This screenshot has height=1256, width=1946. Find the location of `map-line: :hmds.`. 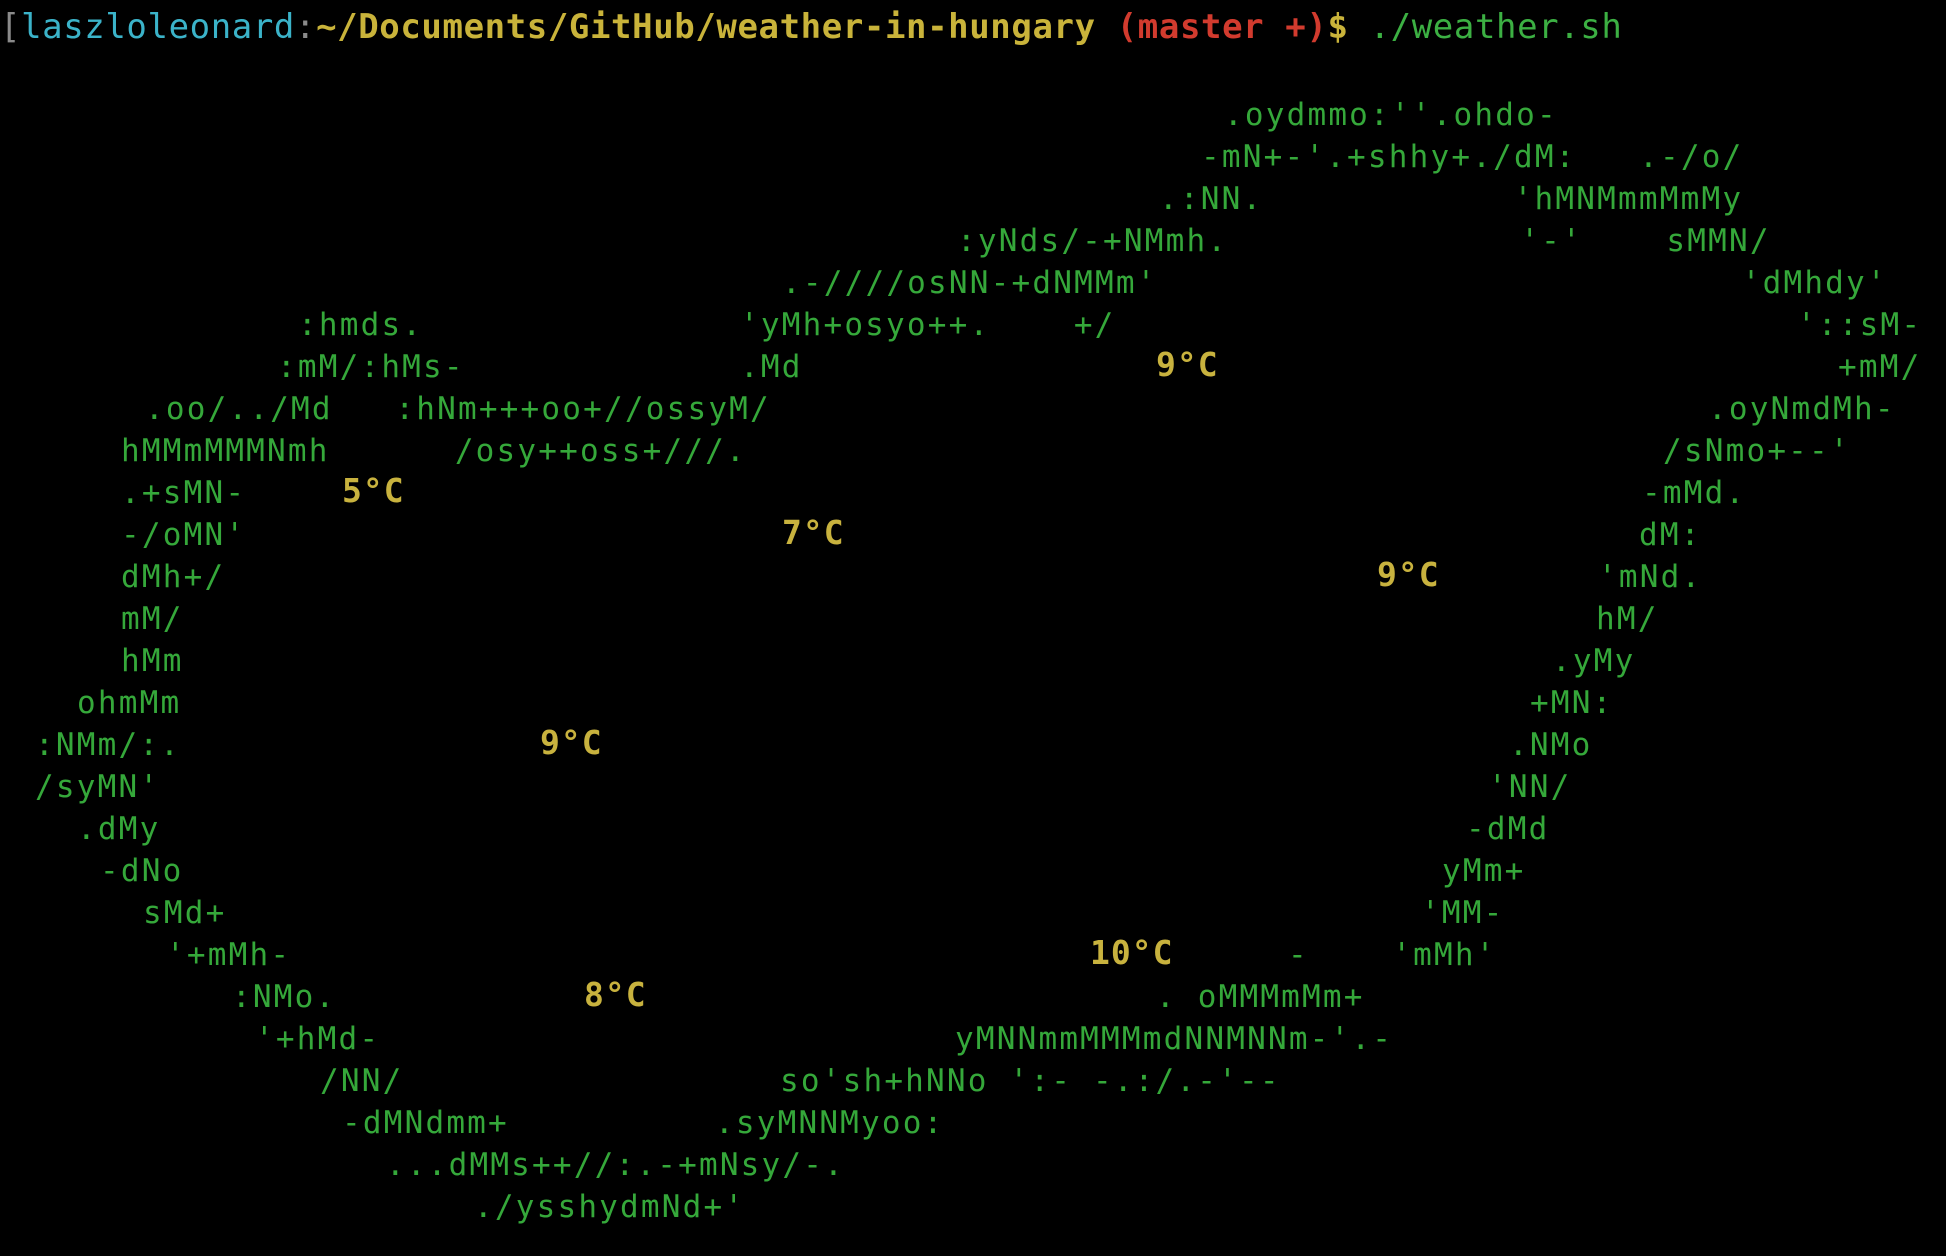

map-line: :hmds. is located at coordinates (361, 325).